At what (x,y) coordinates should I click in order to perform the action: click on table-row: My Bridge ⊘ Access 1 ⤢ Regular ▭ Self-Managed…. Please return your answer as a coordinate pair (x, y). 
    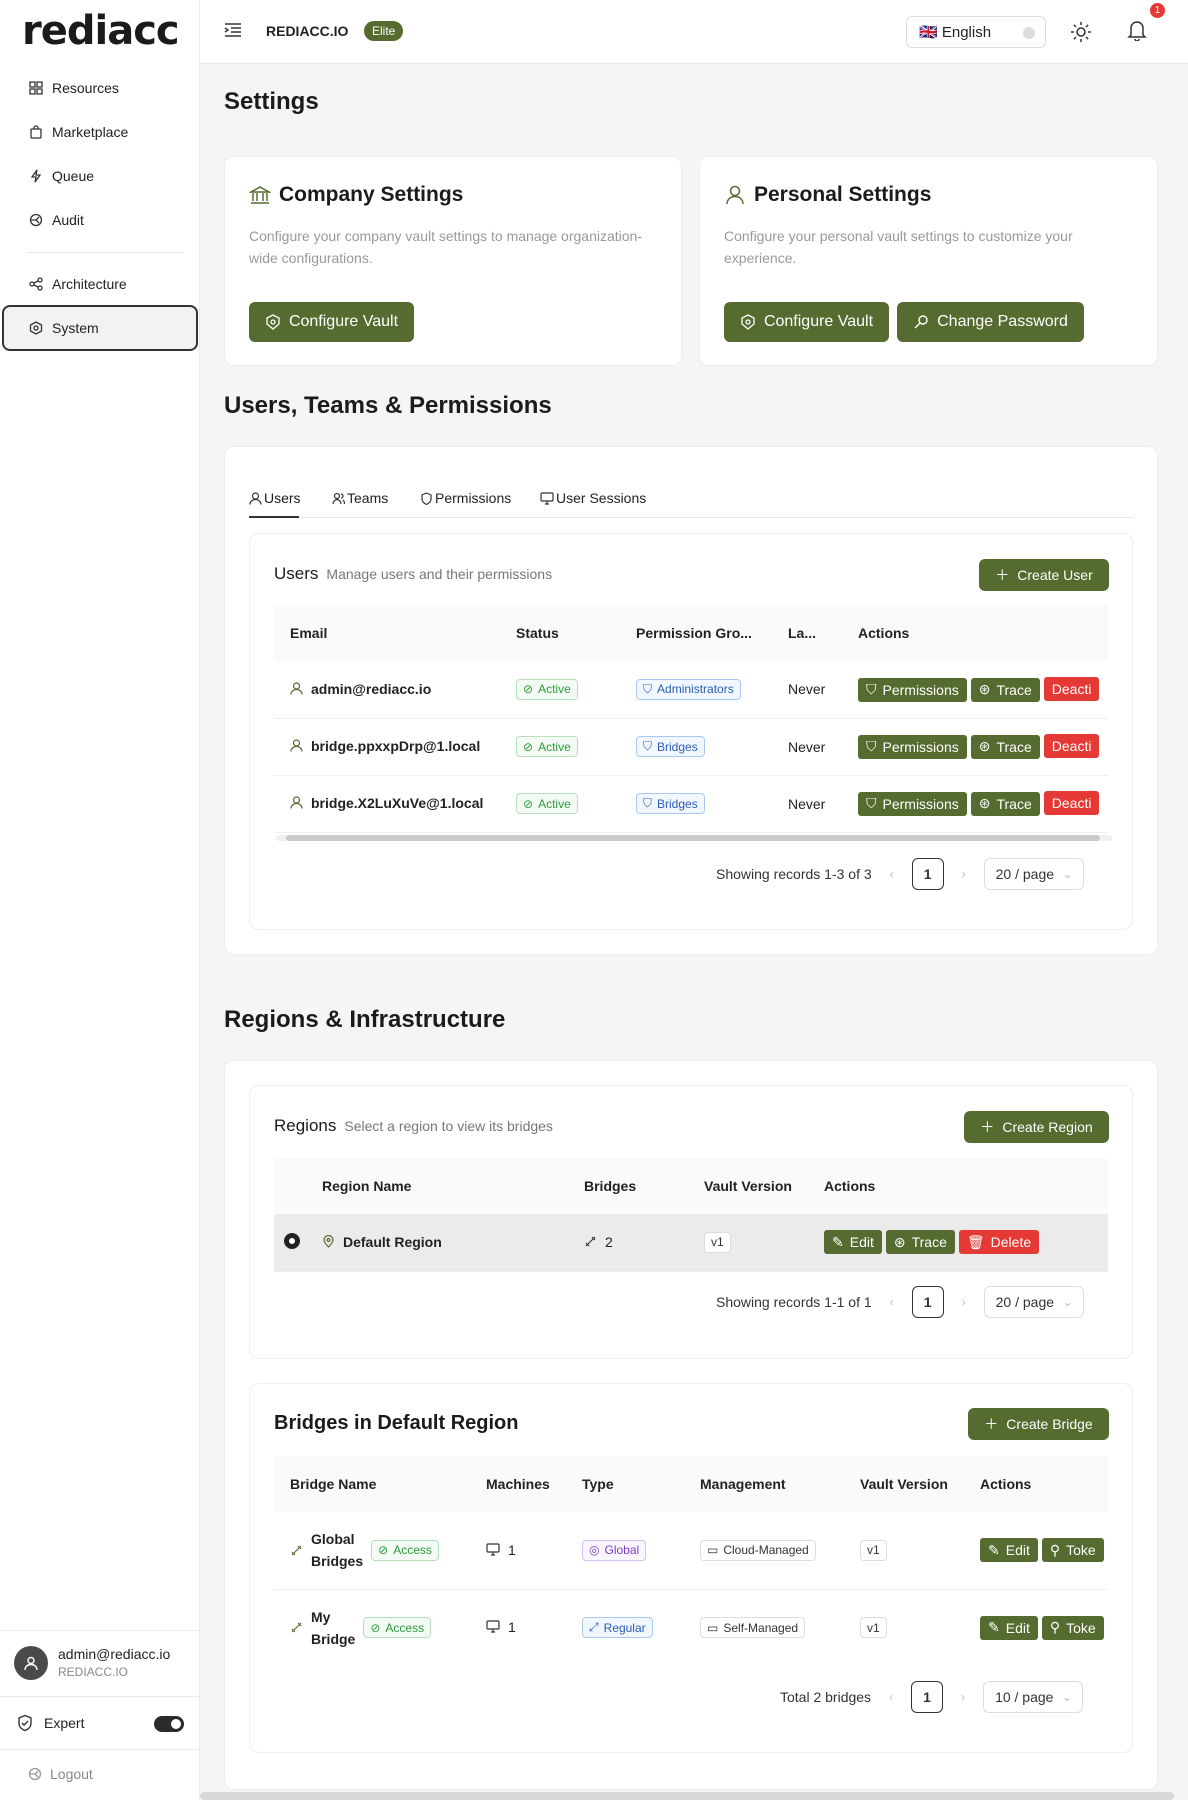
    Looking at the image, I should click on (691, 1627).